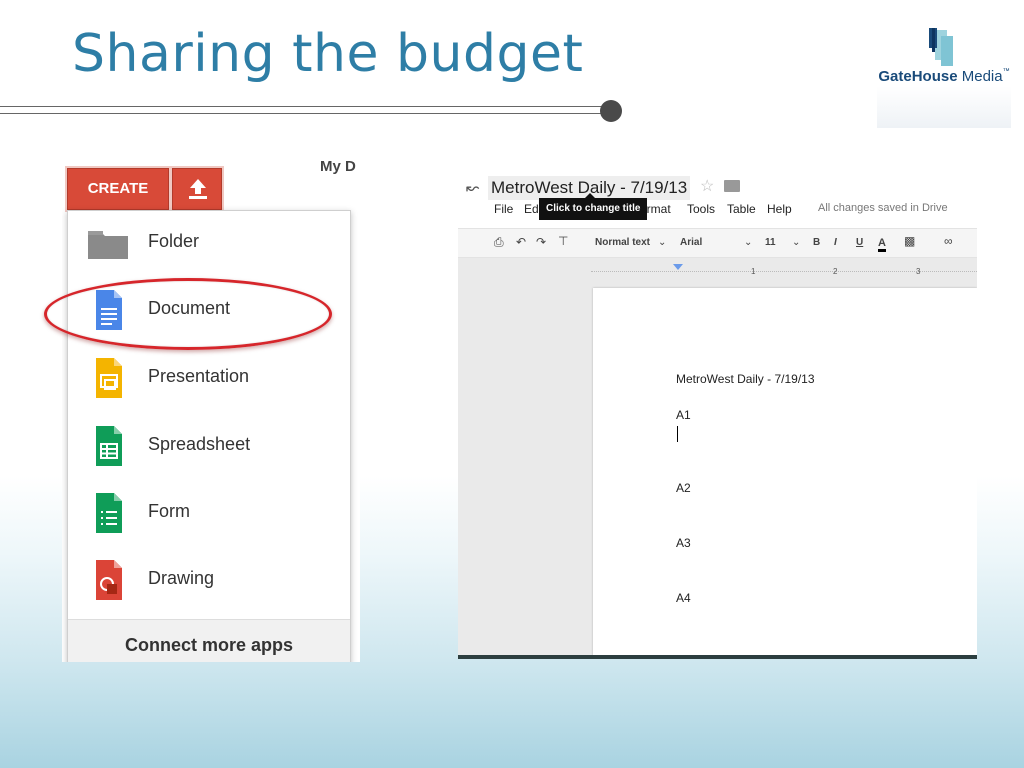  Describe the element at coordinates (199, 376) in the screenshot. I see `menu-item-label: Presentation` at that location.